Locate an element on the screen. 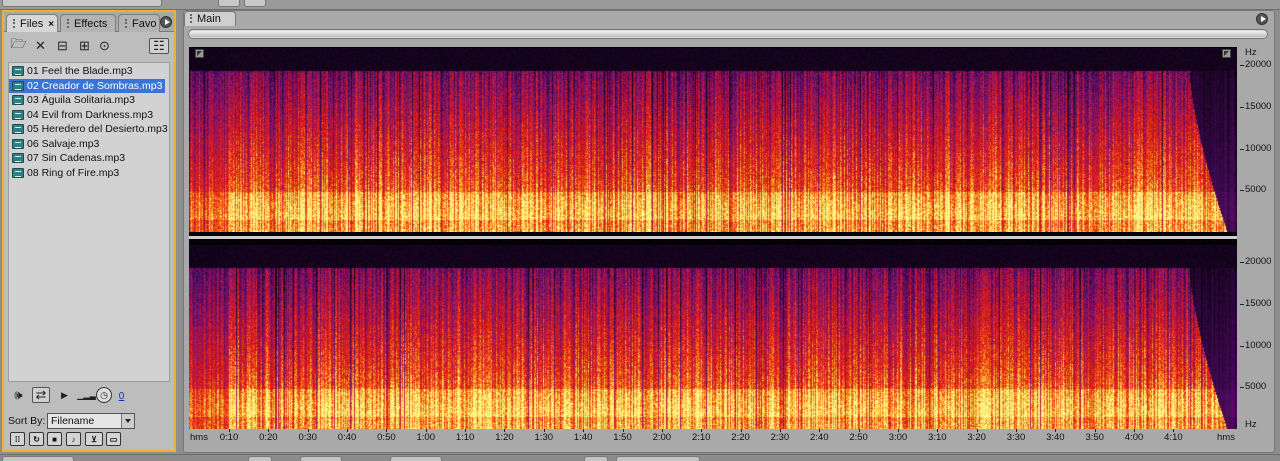  stop-preview-icon: ■ is located at coordinates (54, 439).